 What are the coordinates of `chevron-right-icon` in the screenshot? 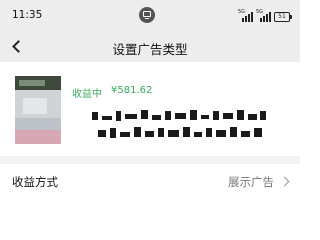 It's located at (284, 181).